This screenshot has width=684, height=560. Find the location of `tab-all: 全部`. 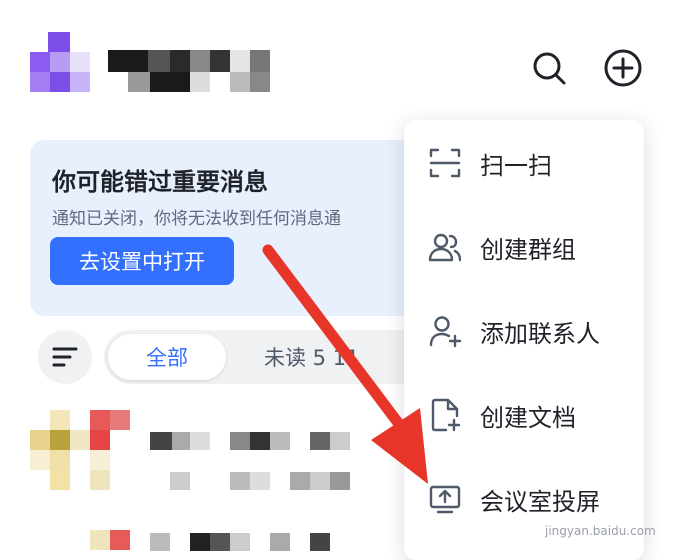

tab-all: 全部 is located at coordinates (167, 357).